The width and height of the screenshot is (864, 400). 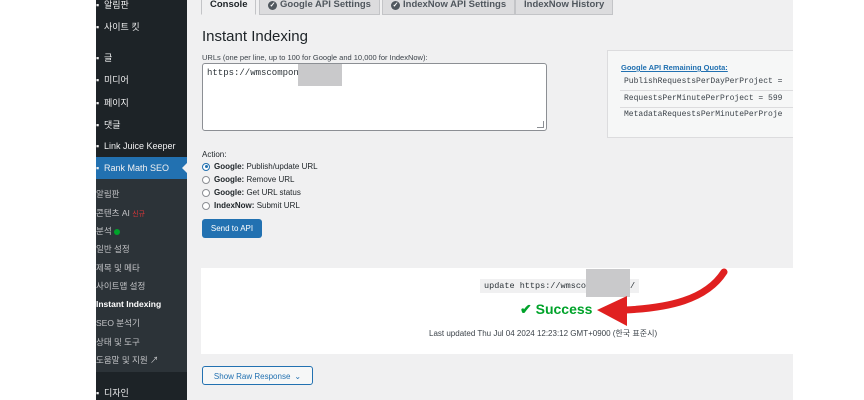 I want to click on submenu-item-instant-indexing: Instant Indexing, so click(x=141, y=304).